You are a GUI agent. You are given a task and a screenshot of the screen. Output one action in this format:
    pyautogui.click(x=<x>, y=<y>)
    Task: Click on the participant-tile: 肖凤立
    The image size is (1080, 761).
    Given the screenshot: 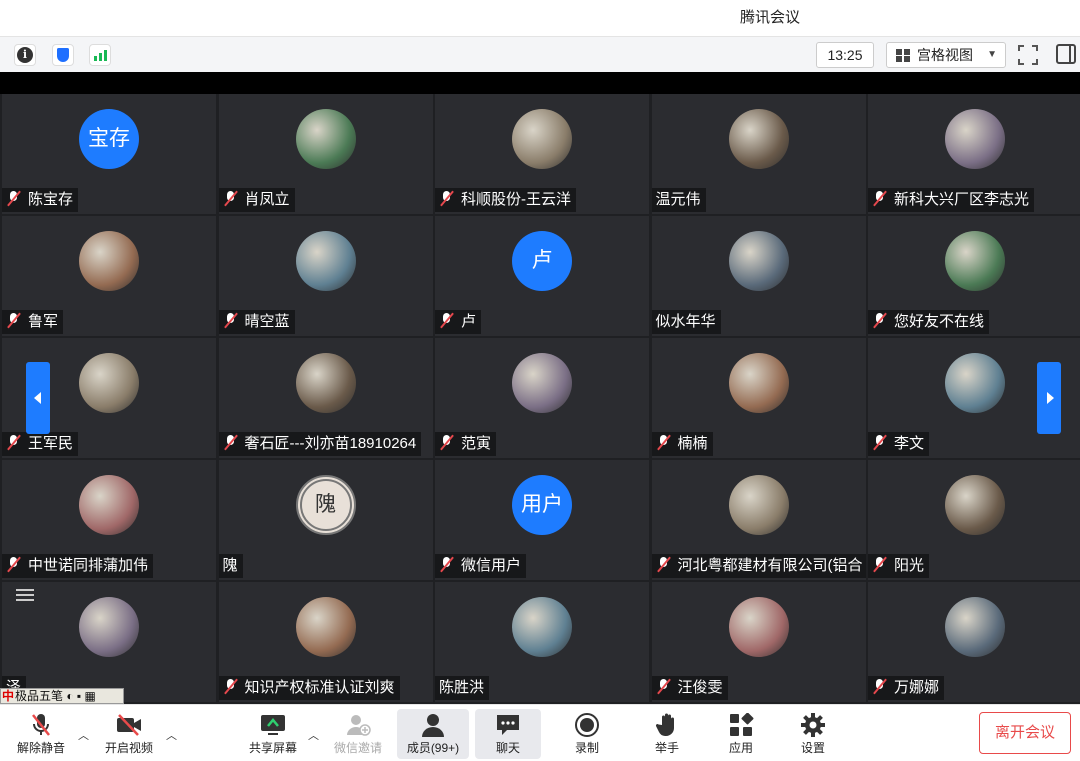 What is the action you would take?
    pyautogui.click(x=325, y=154)
    